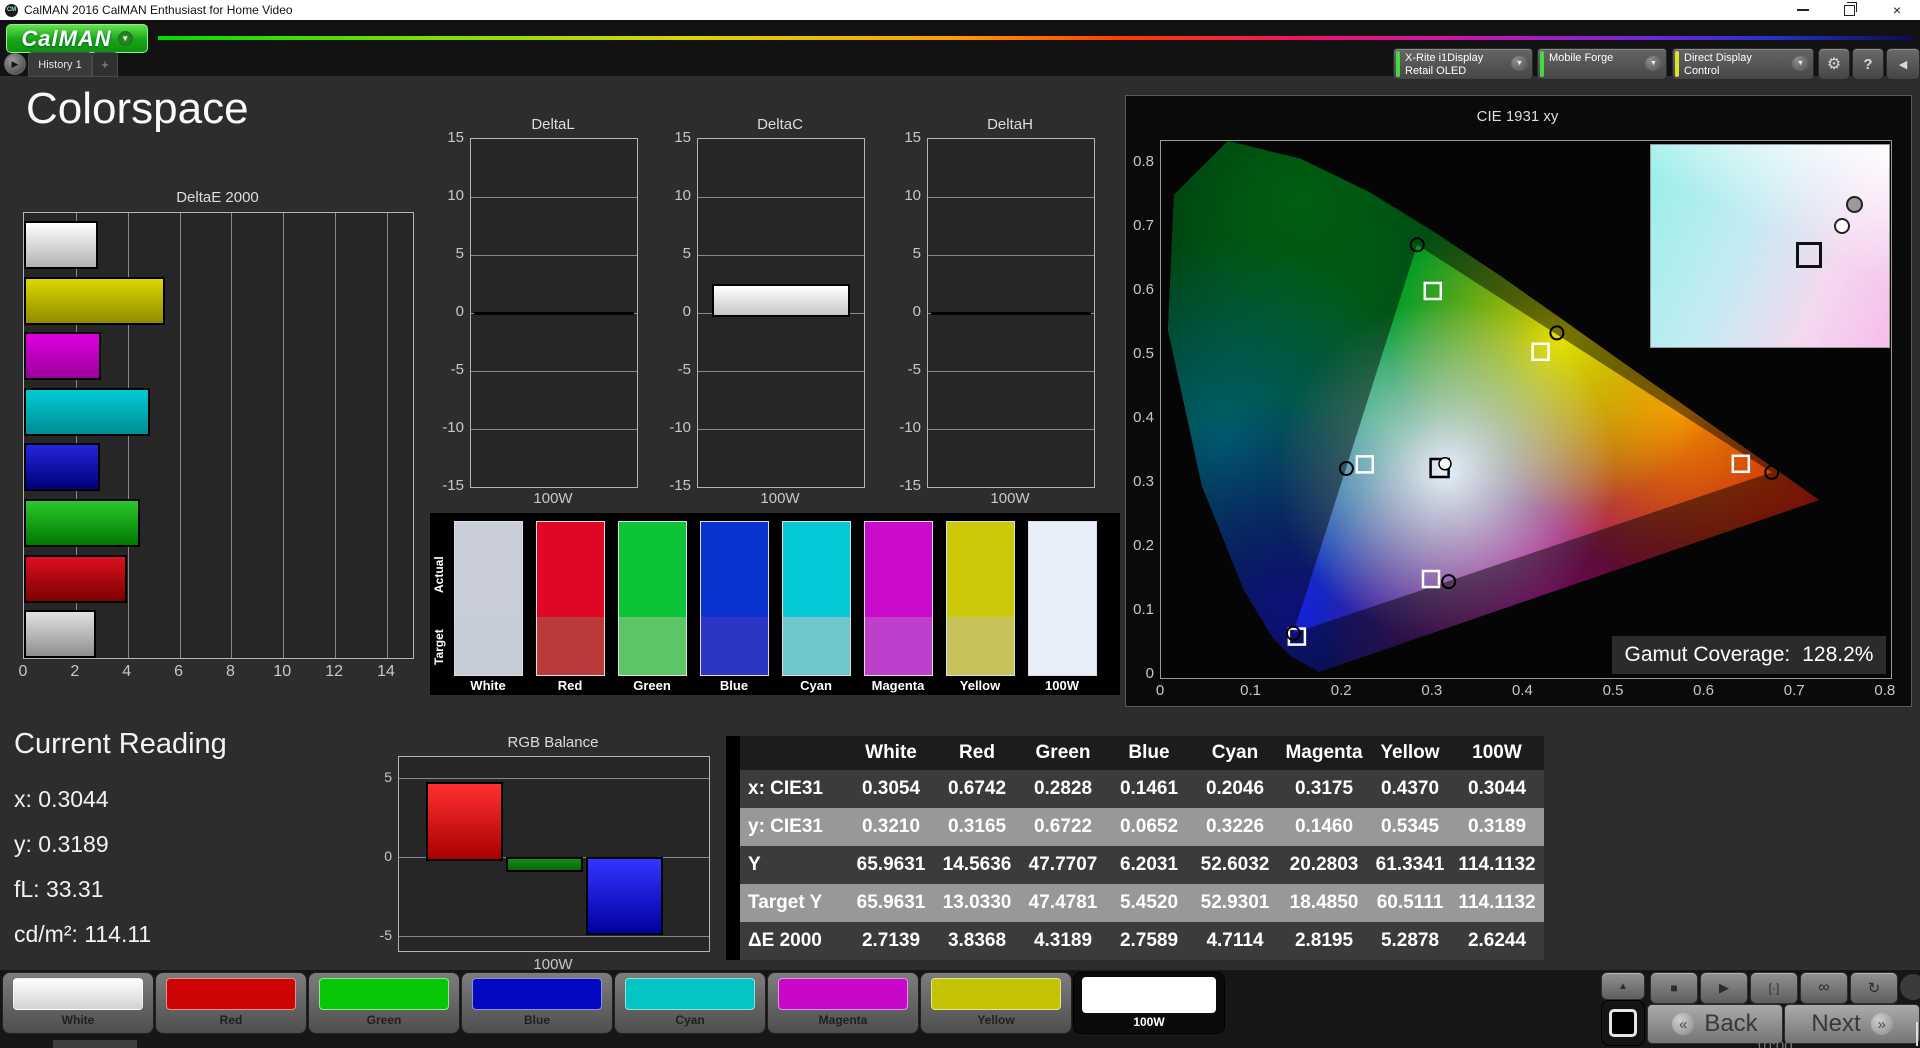 Image resolution: width=1920 pixels, height=1048 pixels. Describe the element at coordinates (1885, 690) in the screenshot. I see `axis-tick-label: 0.8` at that location.